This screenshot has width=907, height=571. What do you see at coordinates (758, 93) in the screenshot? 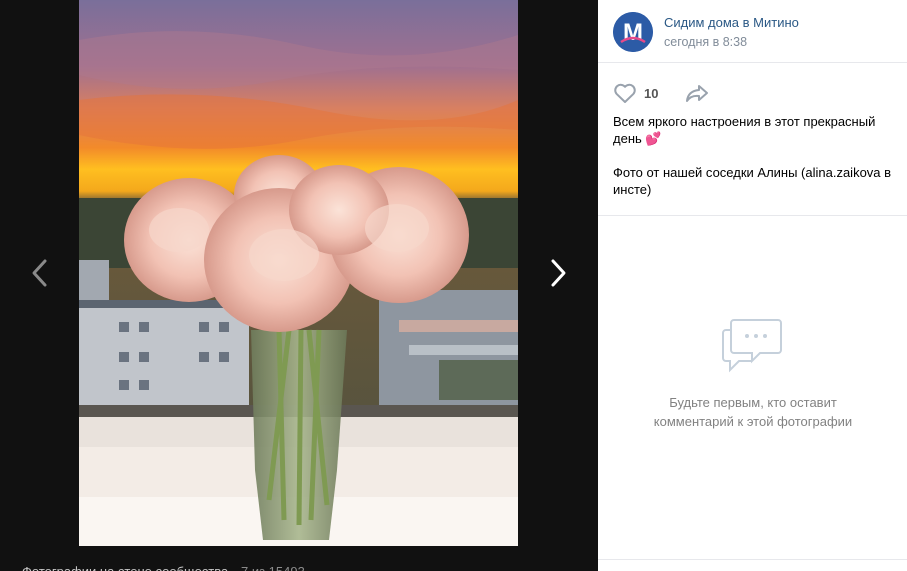
I see `post-actions: 10` at bounding box center [758, 93].